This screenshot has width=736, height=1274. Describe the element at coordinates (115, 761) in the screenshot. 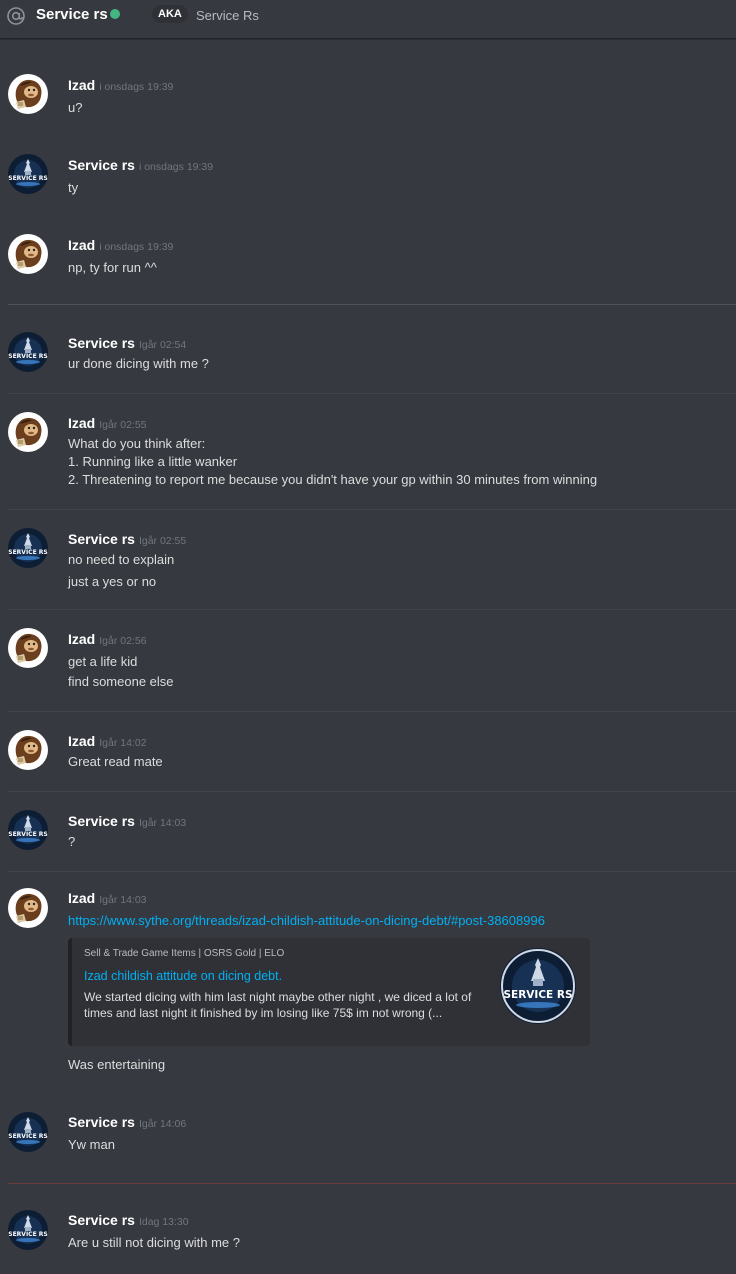

I see `message-text: Great read mate` at that location.